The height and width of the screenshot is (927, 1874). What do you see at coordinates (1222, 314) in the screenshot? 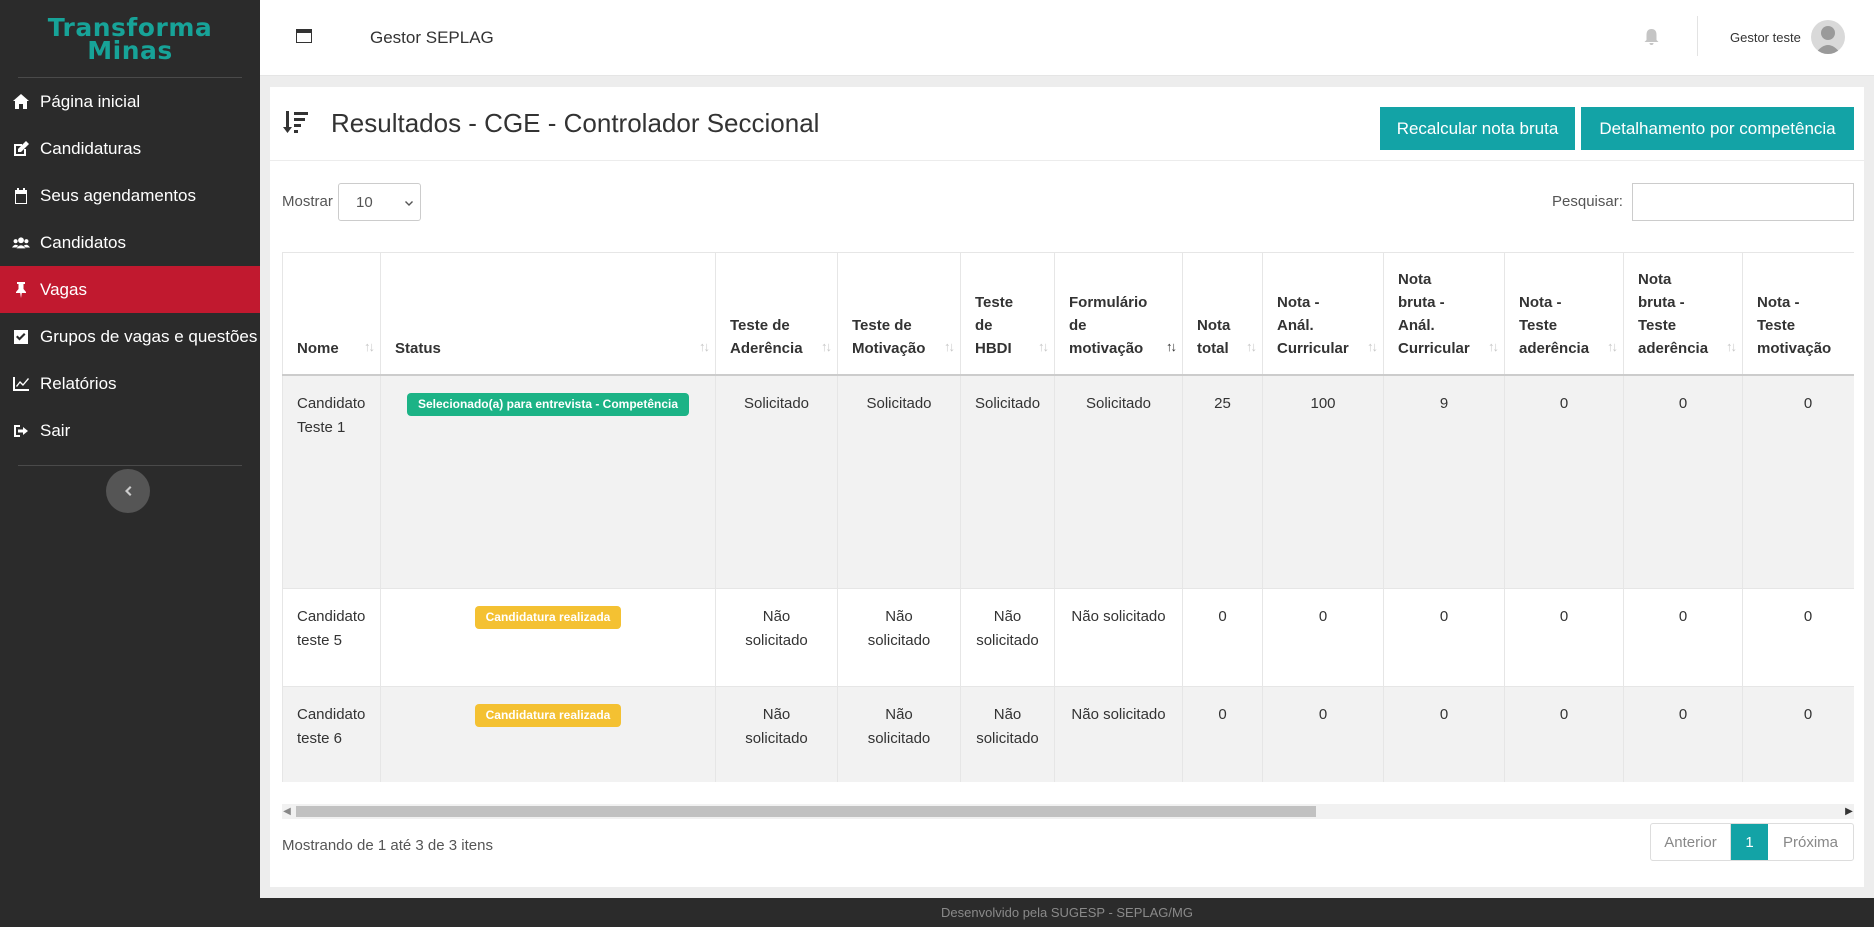
I see `column-header-nota-total: Nota total ↑↓` at bounding box center [1222, 314].